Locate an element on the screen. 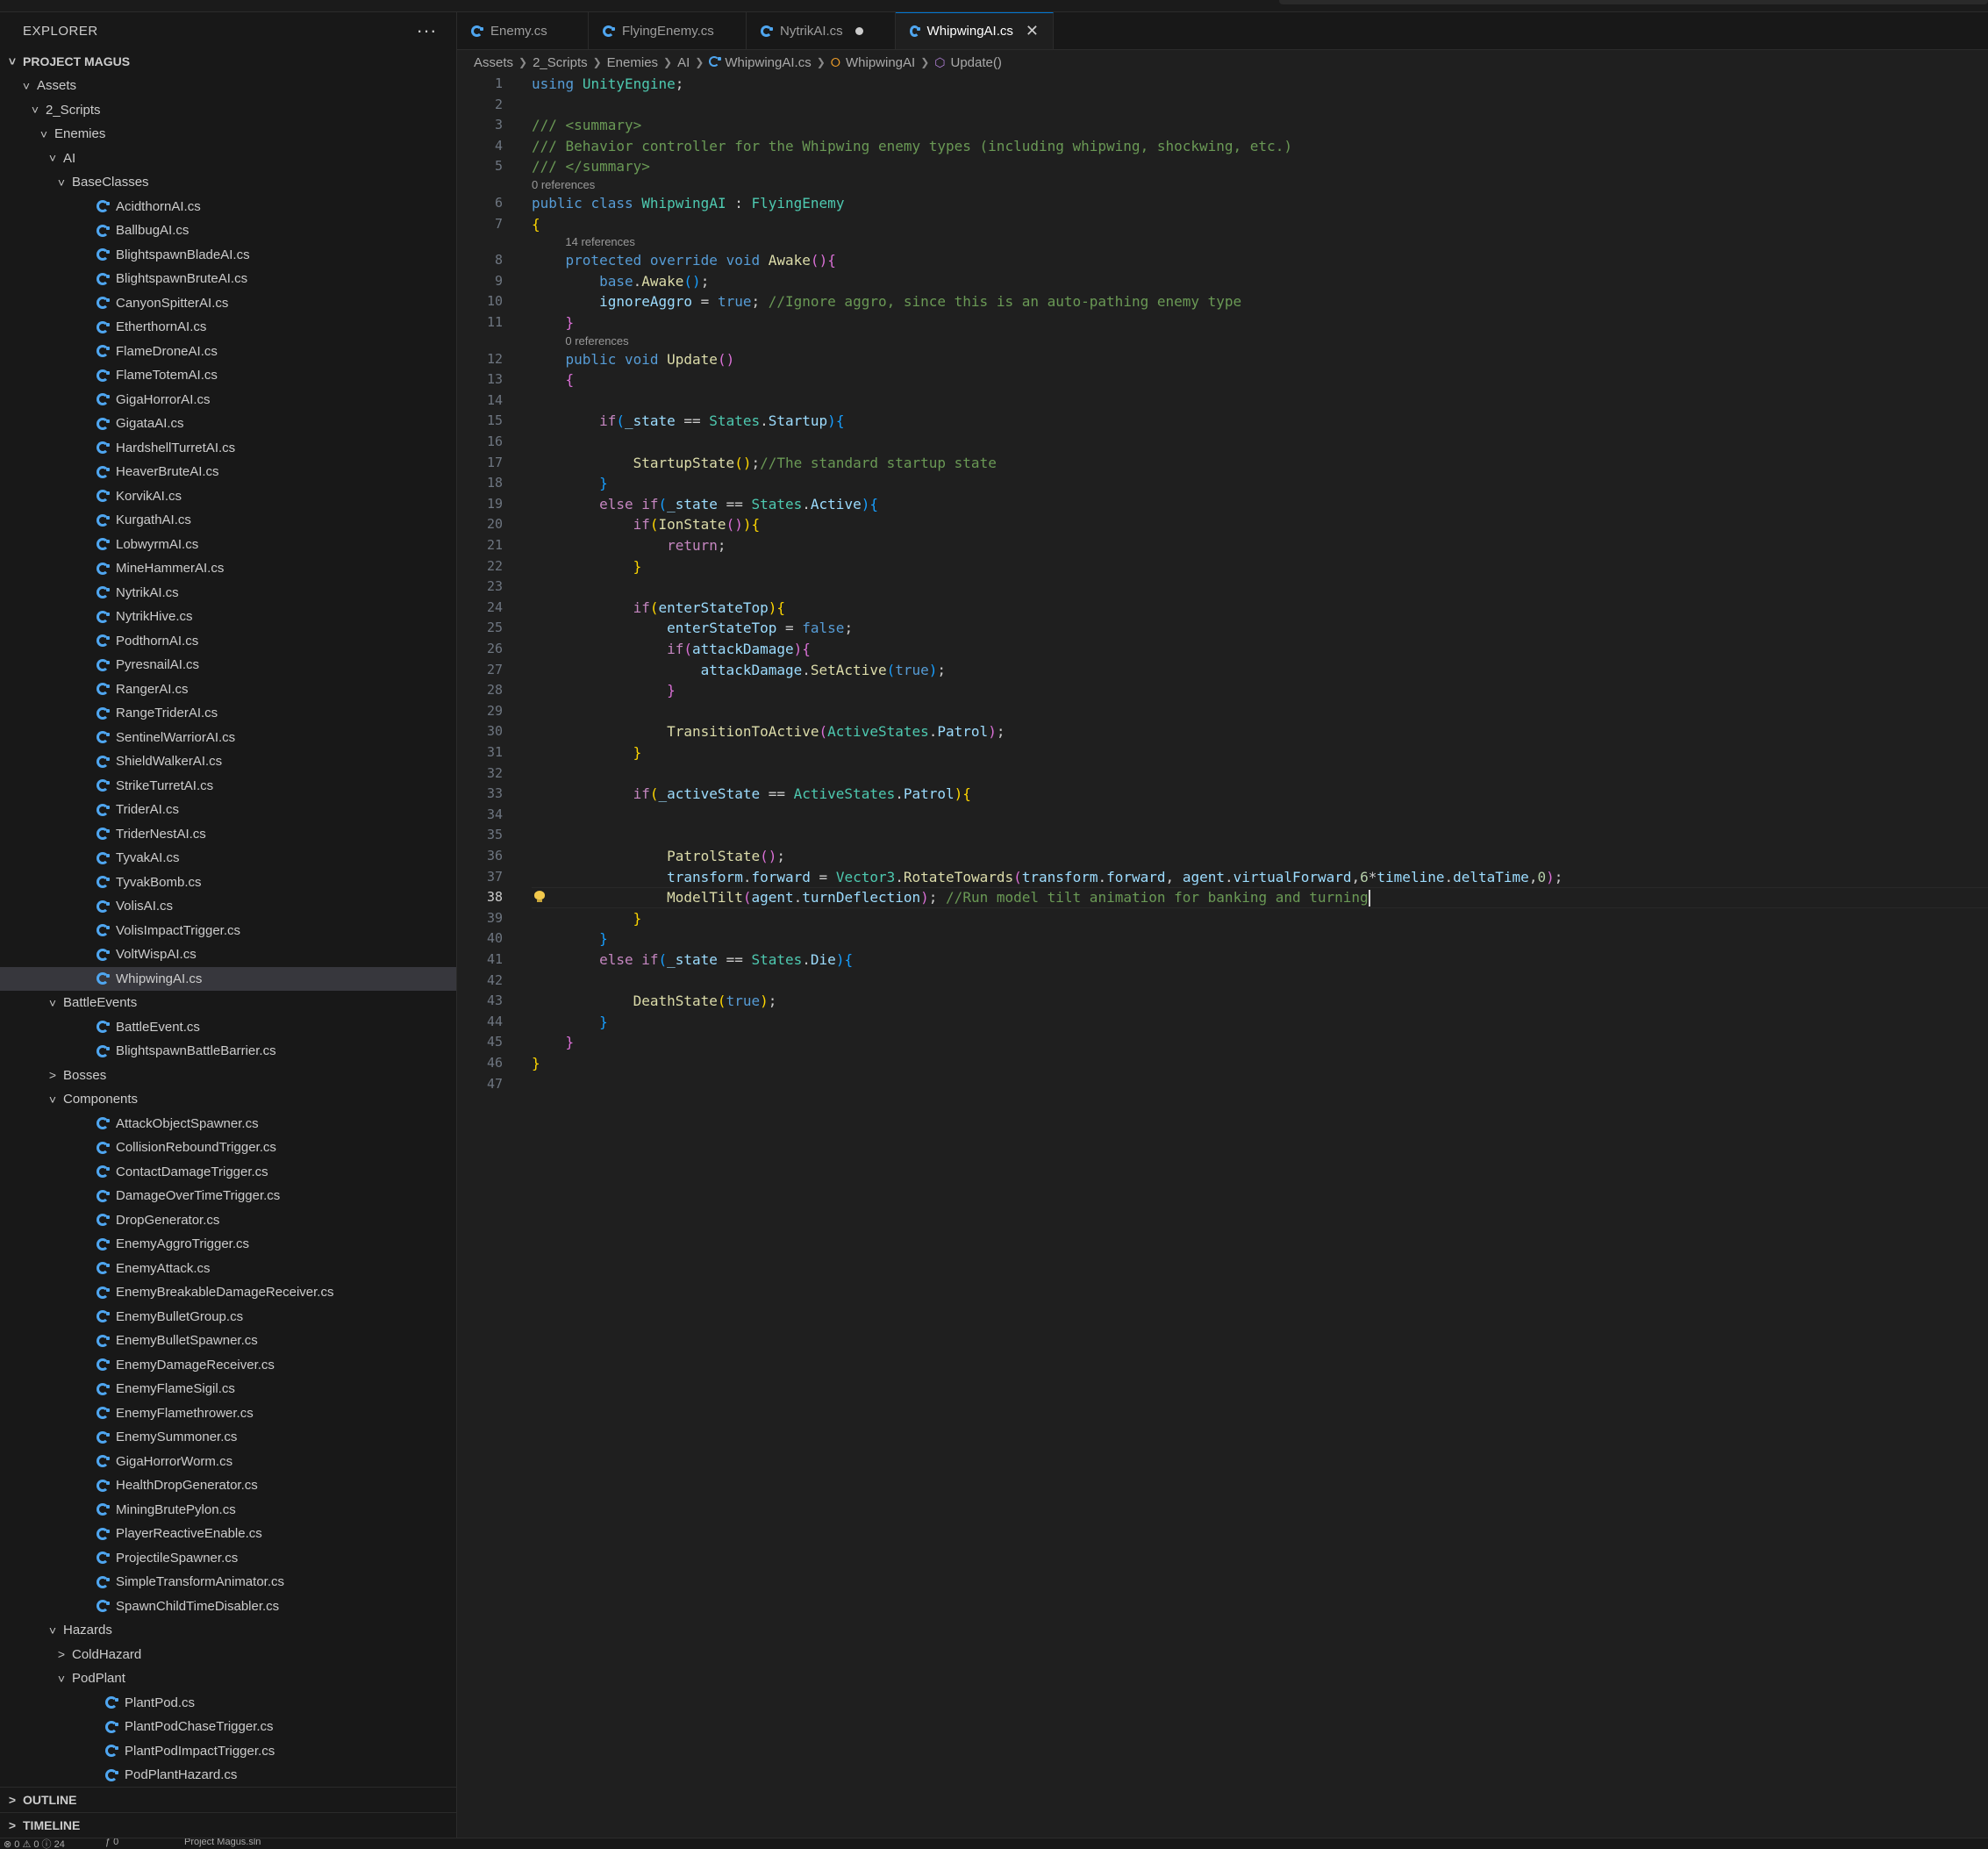 The height and width of the screenshot is (1849, 1988). code-line: 3 /// <summary> is located at coordinates (1222, 125).